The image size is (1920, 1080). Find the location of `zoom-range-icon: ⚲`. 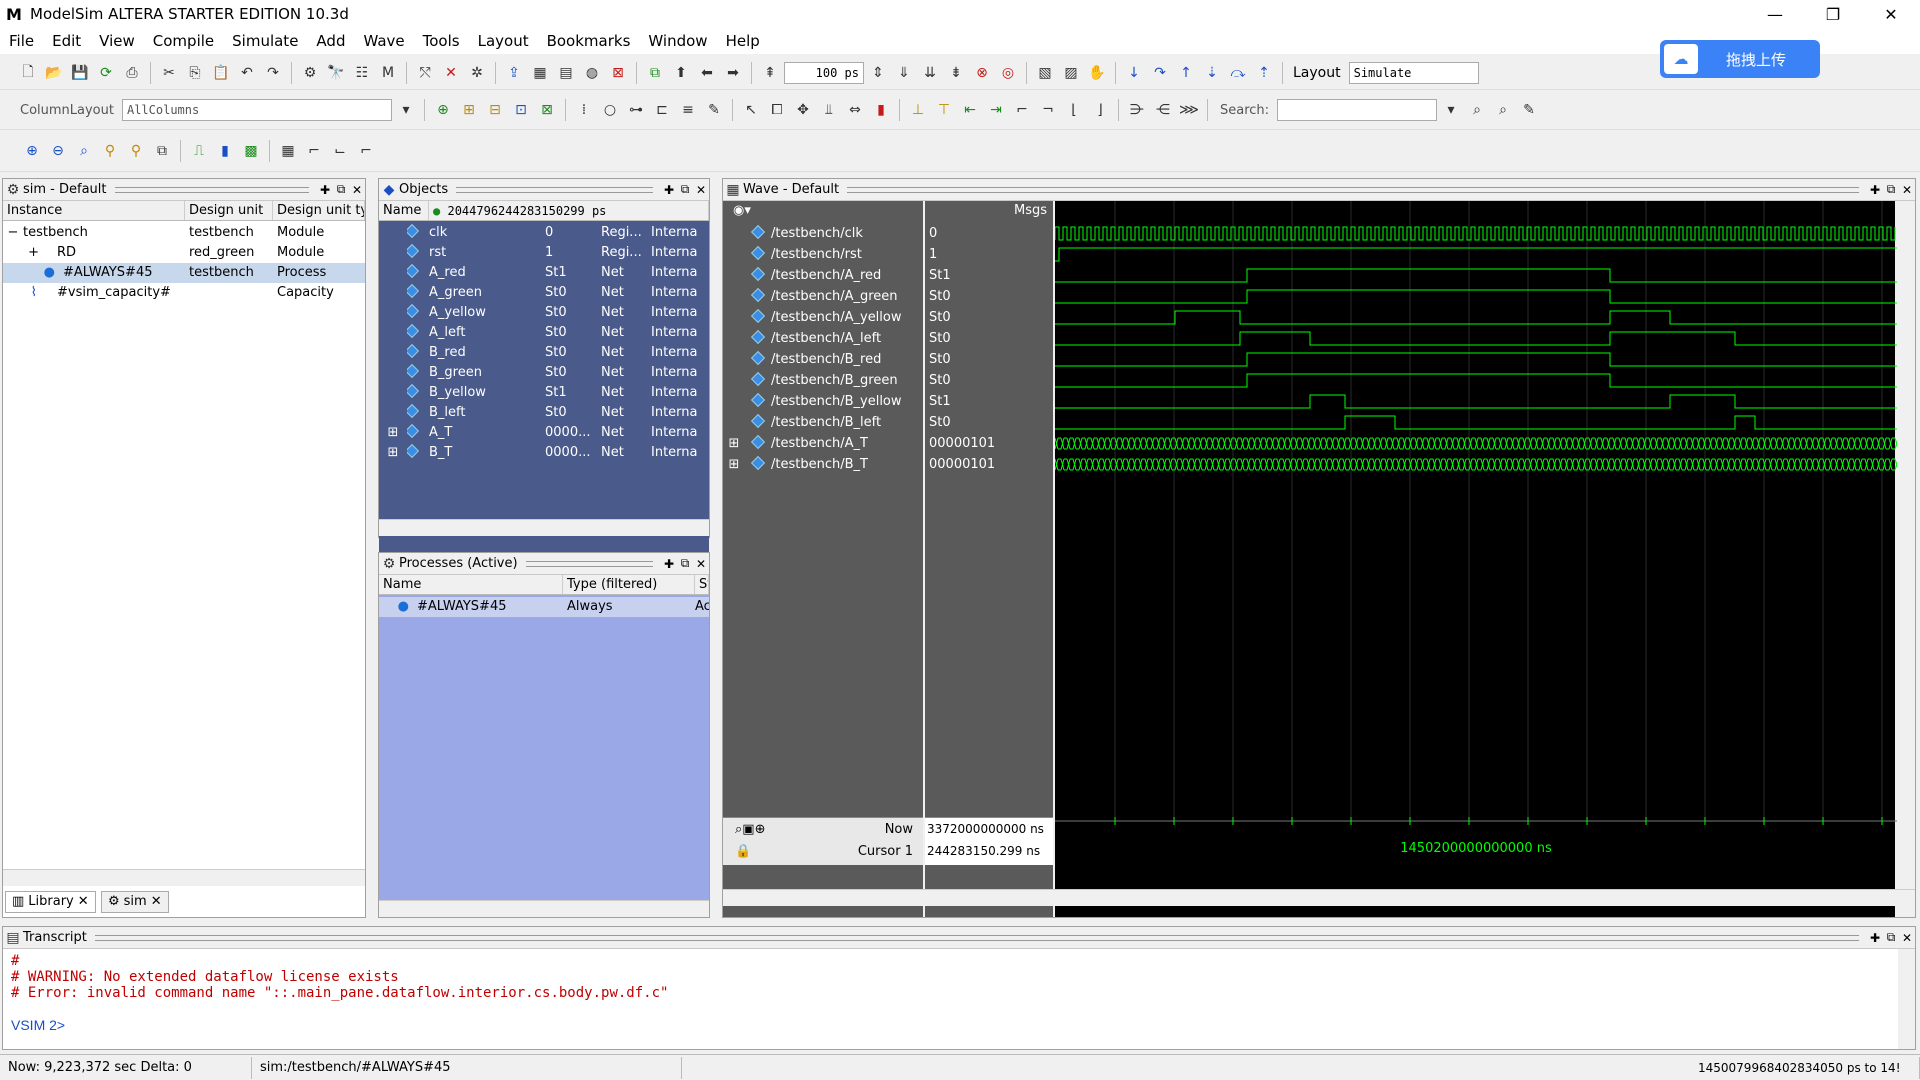

zoom-range-icon: ⚲ is located at coordinates (136, 151).